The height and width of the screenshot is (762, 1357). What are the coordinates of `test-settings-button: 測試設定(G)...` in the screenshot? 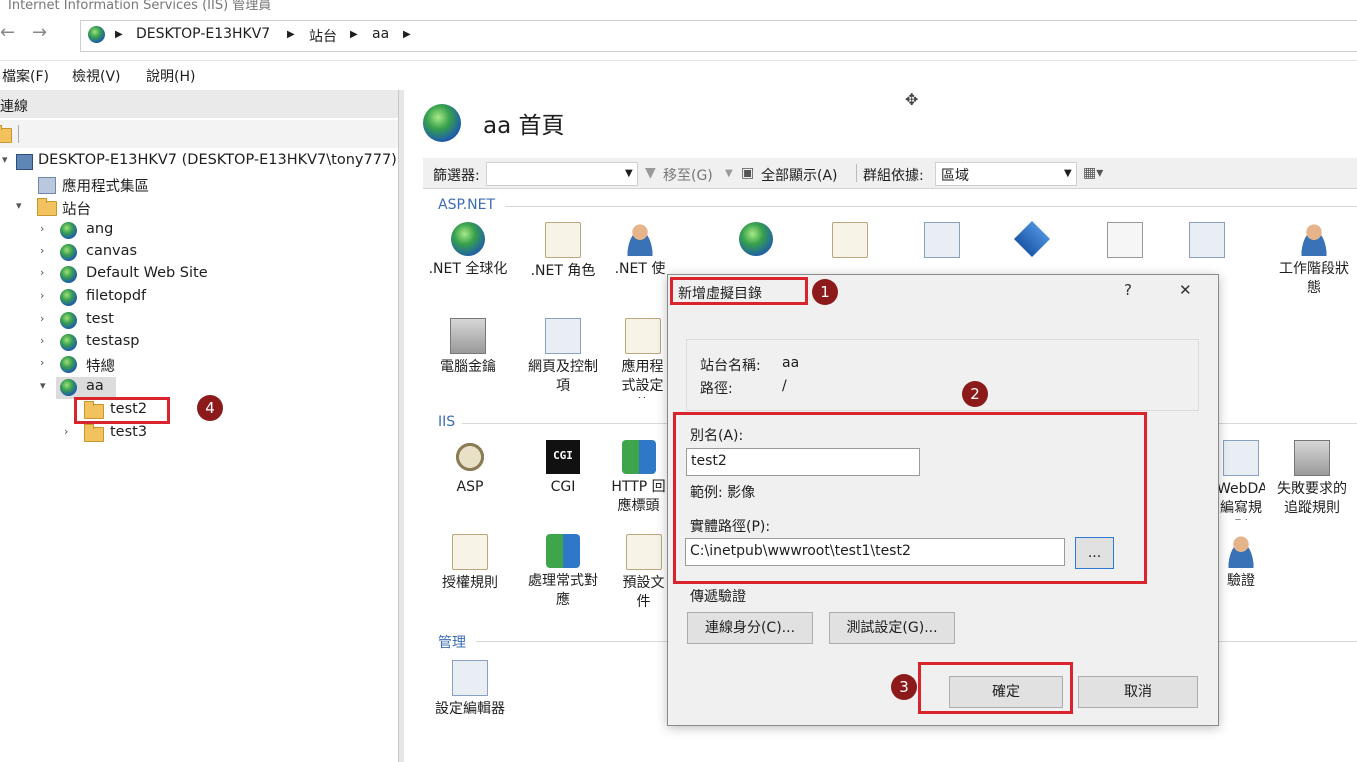 It's located at (892, 628).